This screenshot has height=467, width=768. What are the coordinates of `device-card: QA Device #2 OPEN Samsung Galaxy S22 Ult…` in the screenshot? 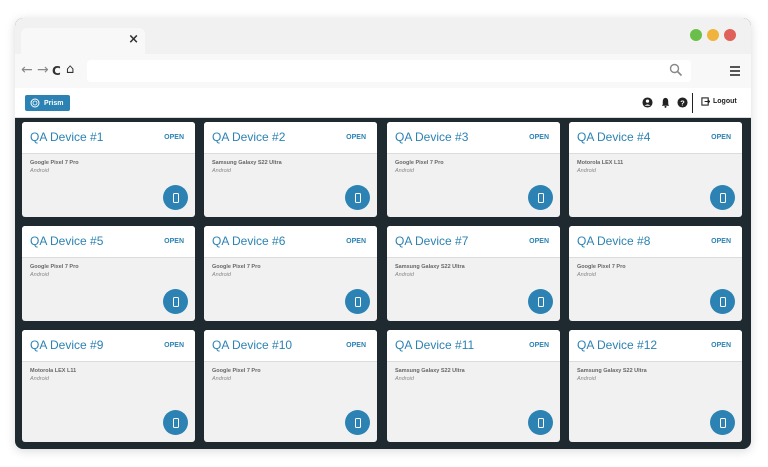 It's located at (290, 169).